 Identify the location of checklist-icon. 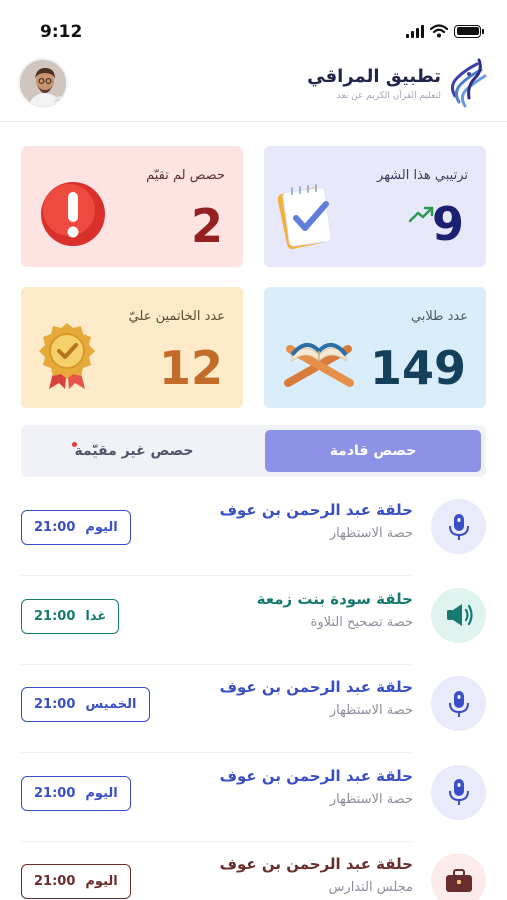
(304, 217).